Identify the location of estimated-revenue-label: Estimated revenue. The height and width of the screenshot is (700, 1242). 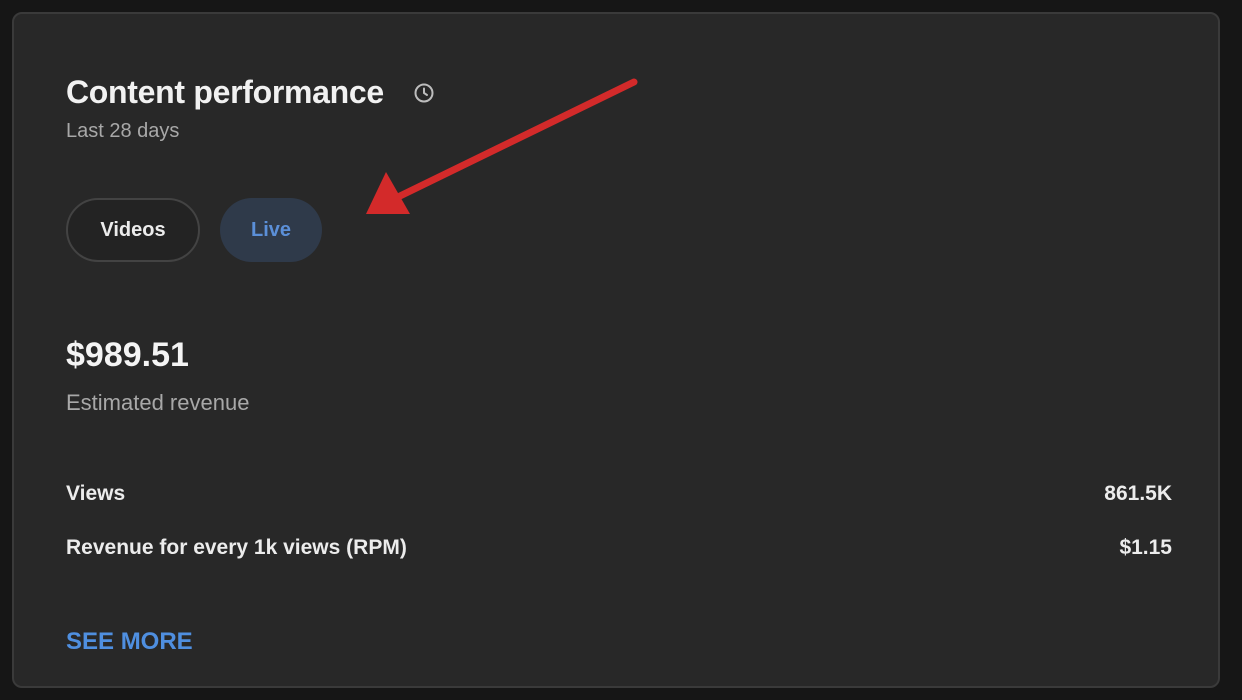
(158, 402).